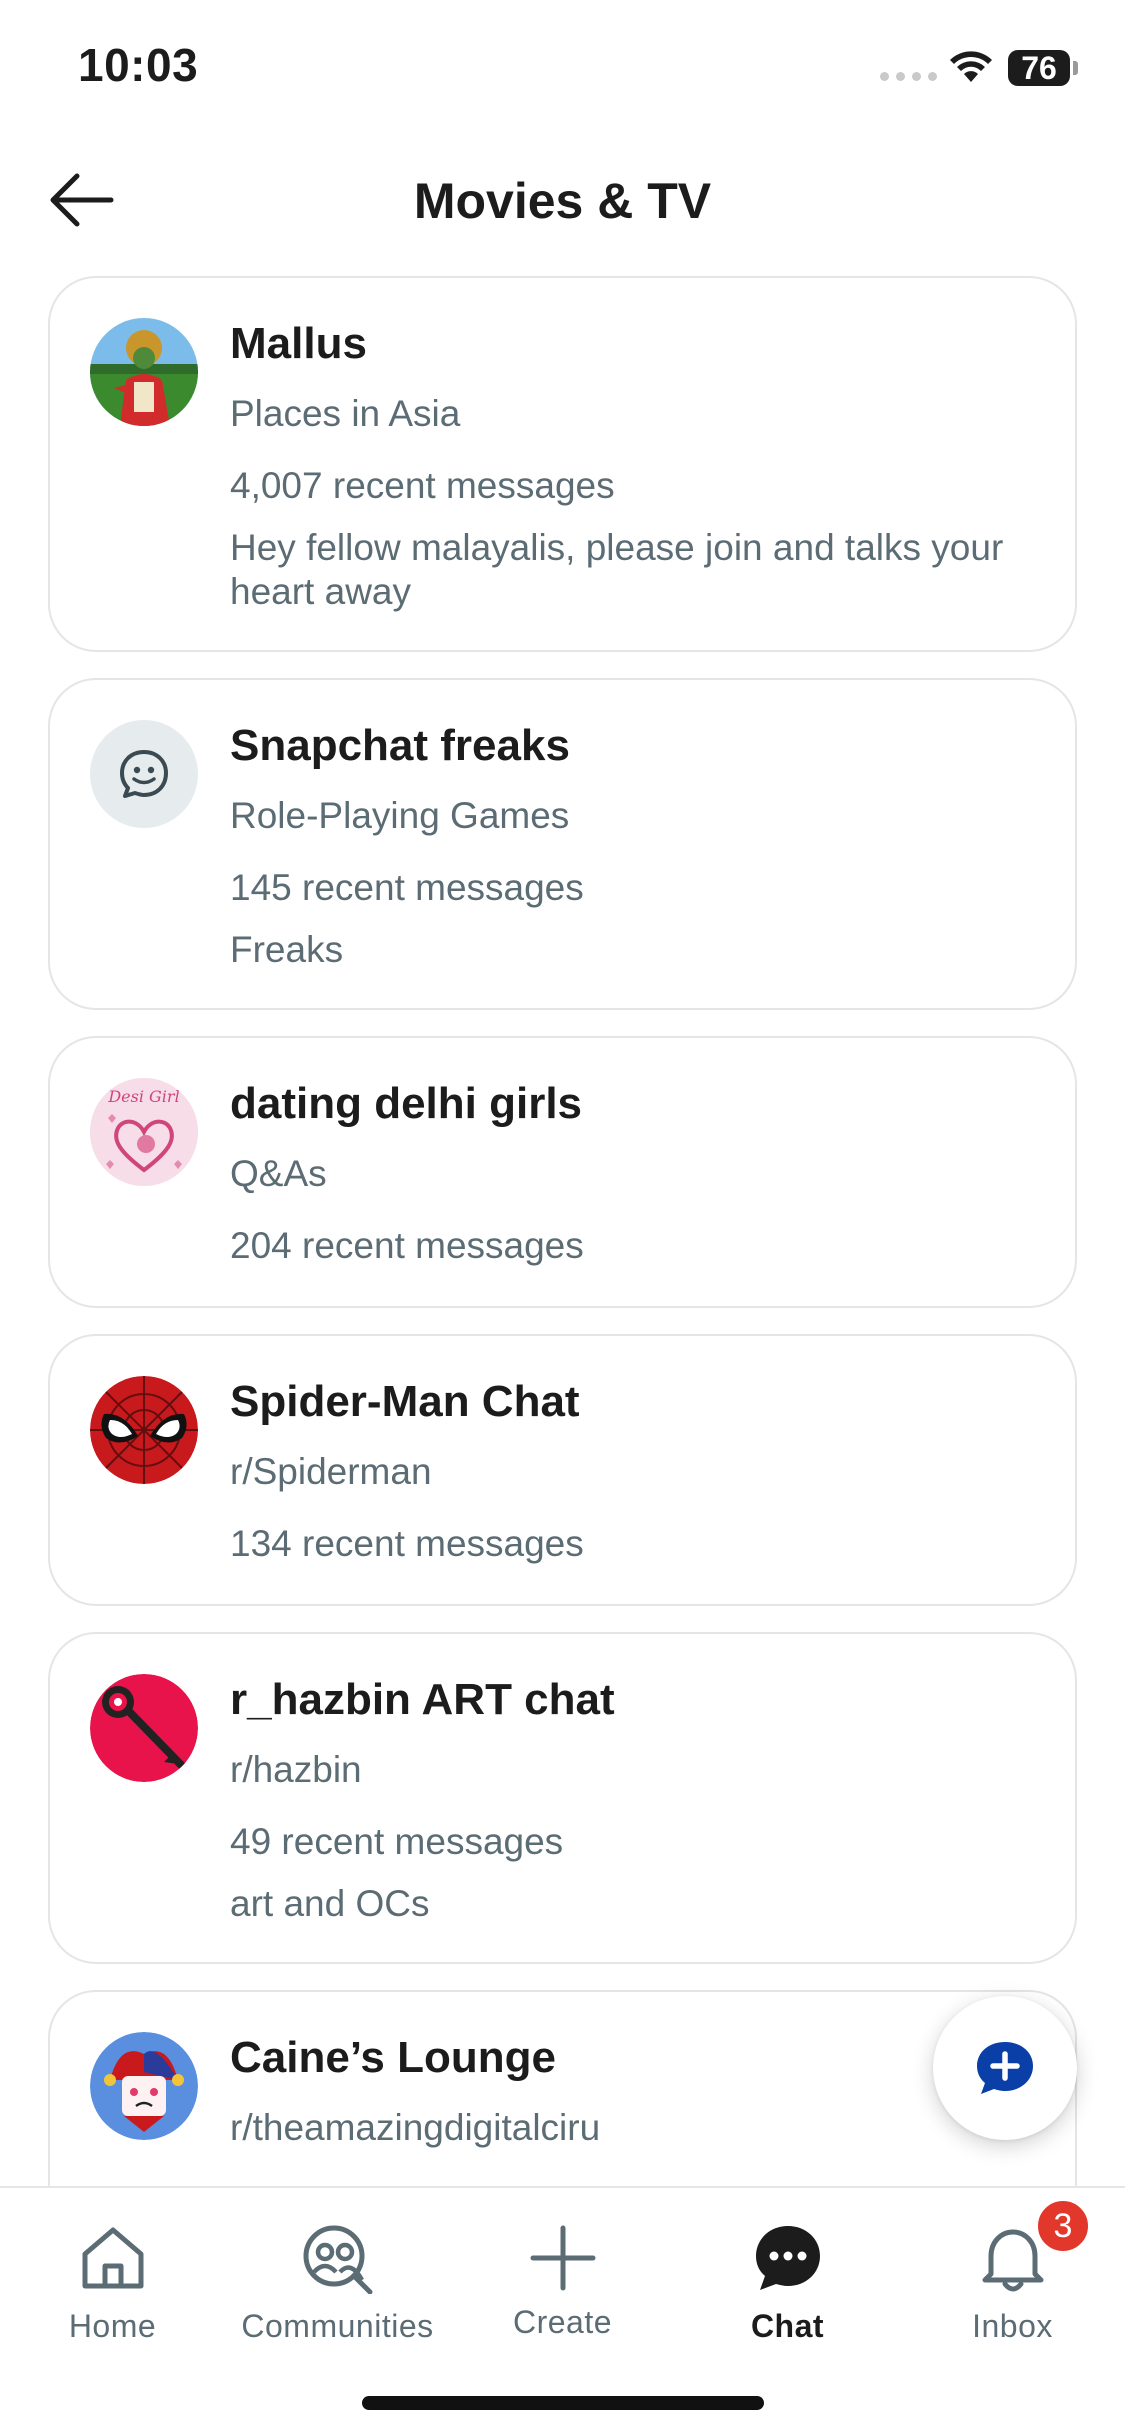 The image size is (1125, 2436). What do you see at coordinates (562, 2322) in the screenshot?
I see `nav-label: Create` at bounding box center [562, 2322].